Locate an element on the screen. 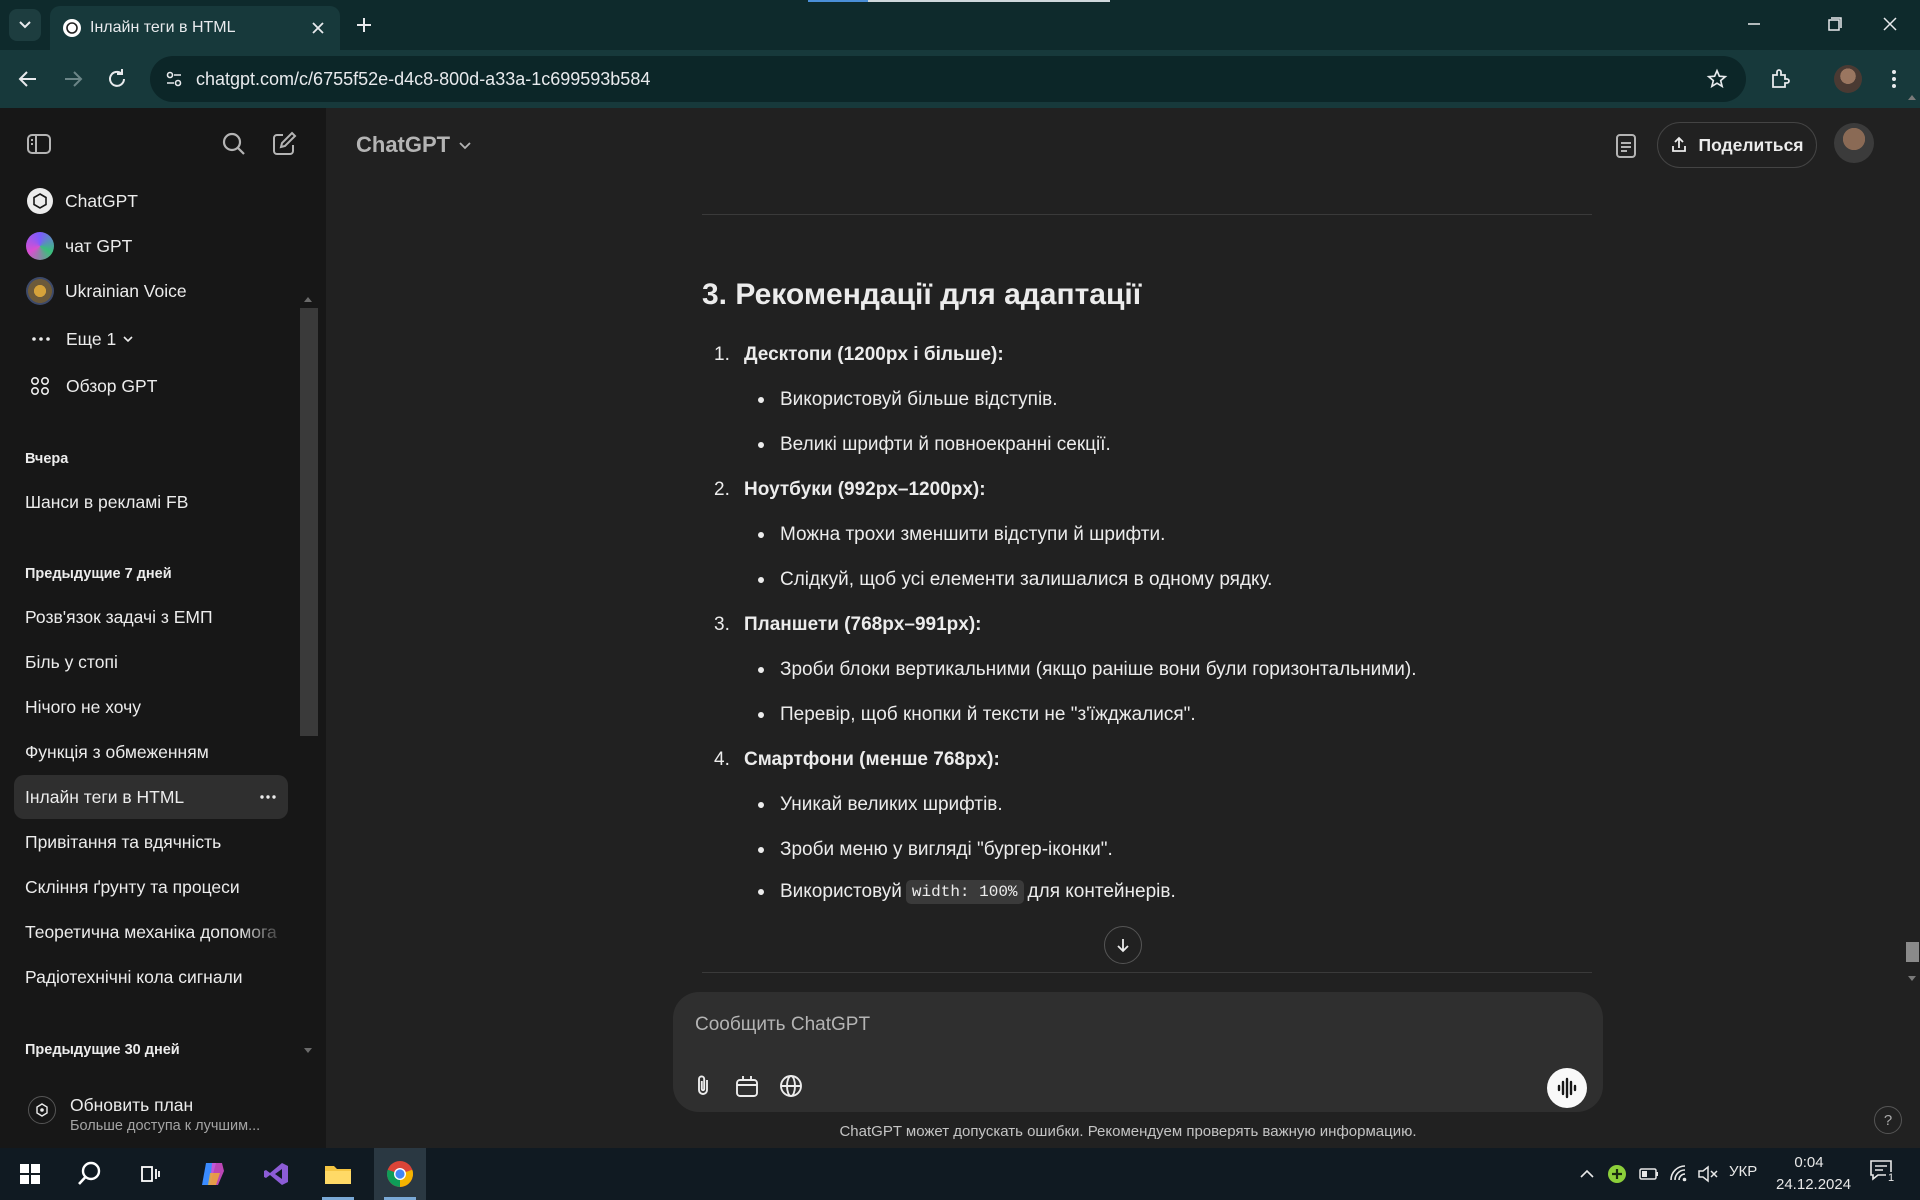  chat-history-item: Теоретична механіка допомога is located at coordinates (151, 932).